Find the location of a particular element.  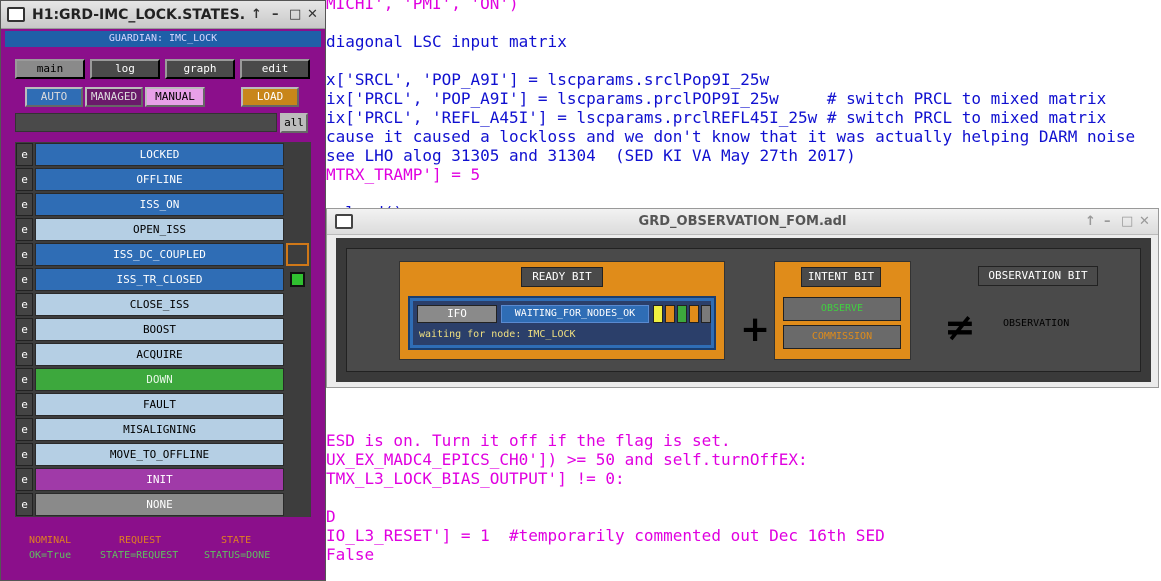

code-line: MICHI', 'PMI', 'ON') is located at coordinates (422, 6).